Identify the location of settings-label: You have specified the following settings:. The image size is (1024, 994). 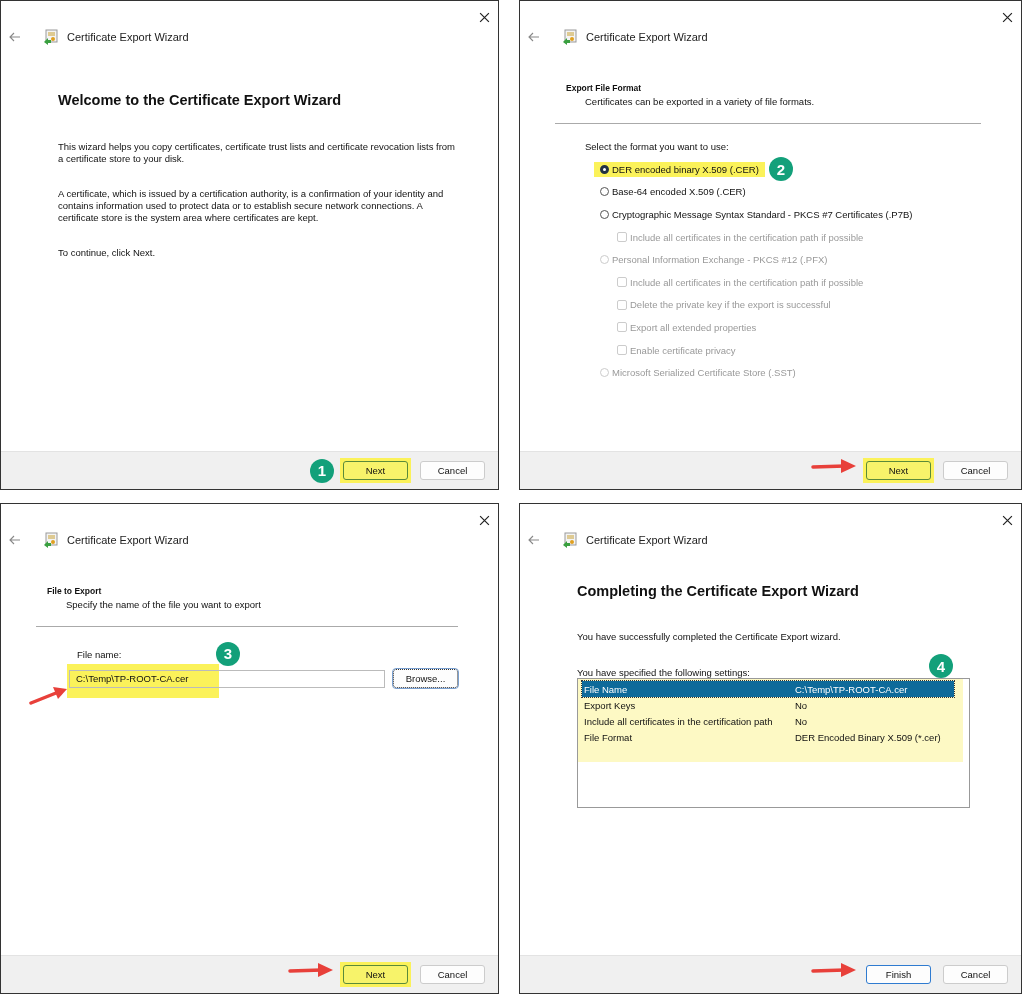
(663, 672).